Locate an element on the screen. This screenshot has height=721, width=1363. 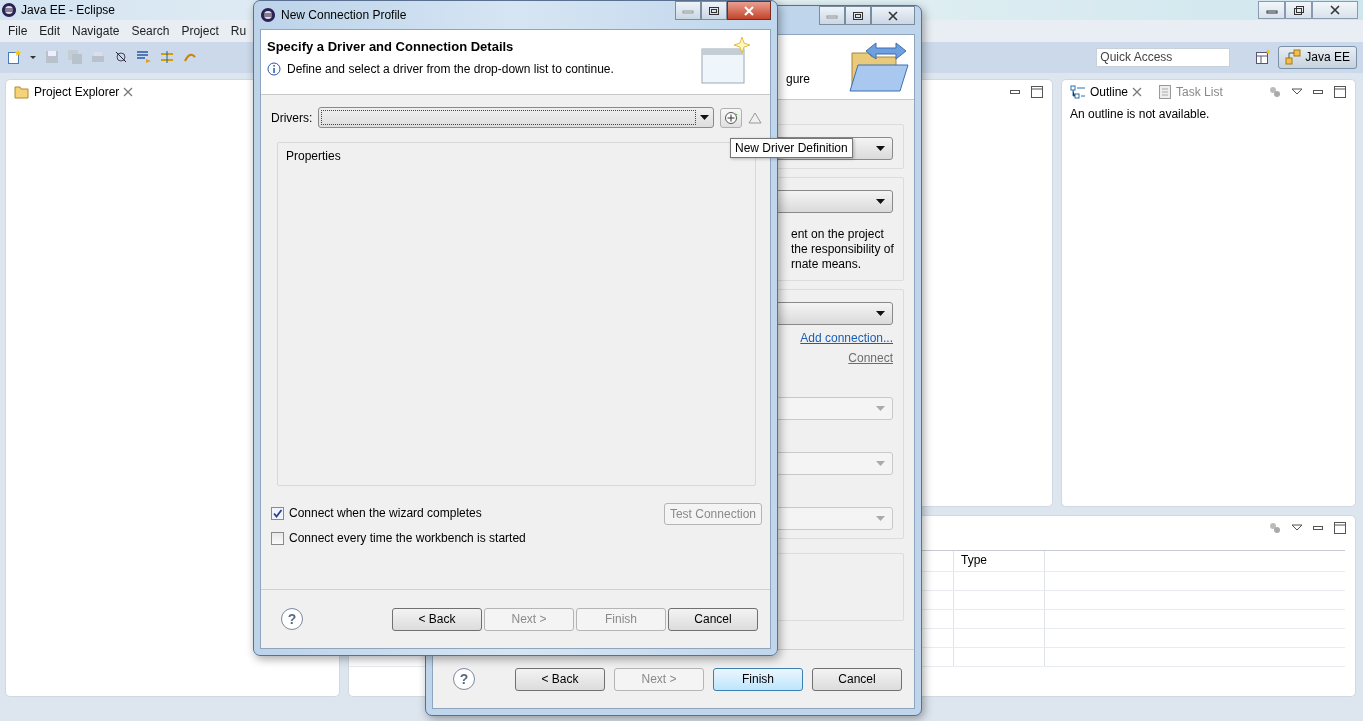
checkbox-option: Connect when the wizard completes is located at coordinates (398, 513).